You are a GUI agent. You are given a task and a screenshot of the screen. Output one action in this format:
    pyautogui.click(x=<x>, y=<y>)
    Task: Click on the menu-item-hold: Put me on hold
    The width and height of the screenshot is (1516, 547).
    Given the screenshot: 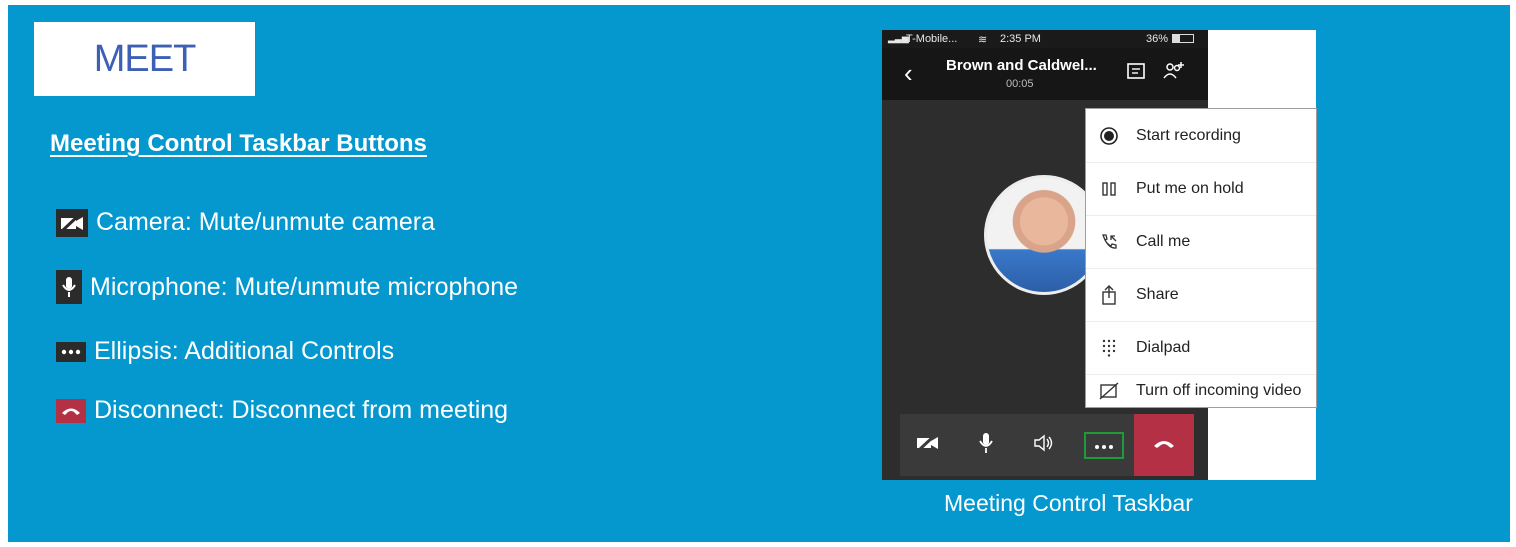 What is the action you would take?
    pyautogui.click(x=1201, y=189)
    